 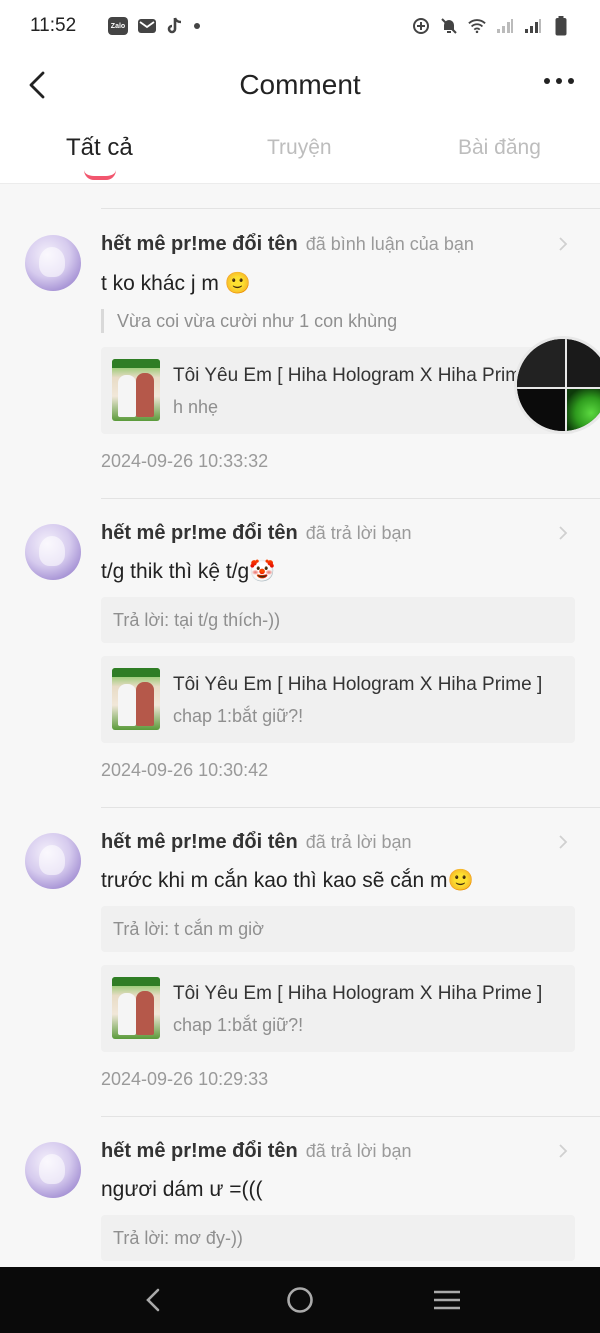 What do you see at coordinates (561, 26) in the screenshot?
I see `battery-icon` at bounding box center [561, 26].